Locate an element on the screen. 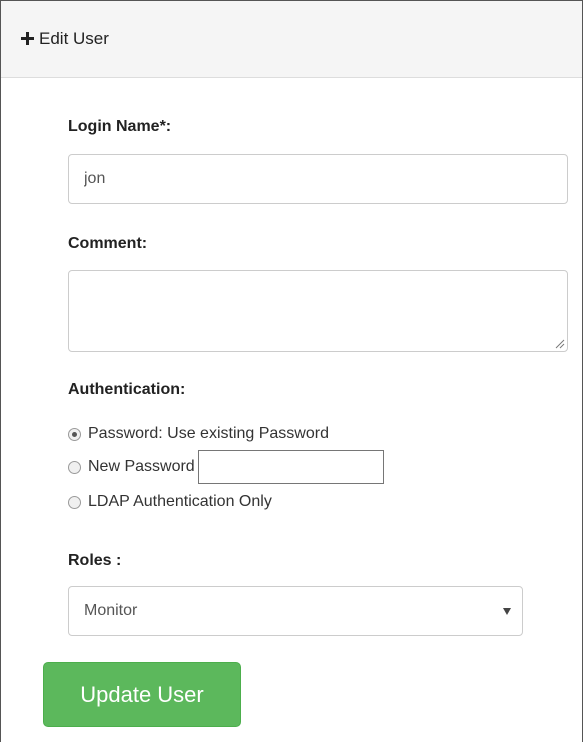 The image size is (587, 742). new-password-input is located at coordinates (290, 467).